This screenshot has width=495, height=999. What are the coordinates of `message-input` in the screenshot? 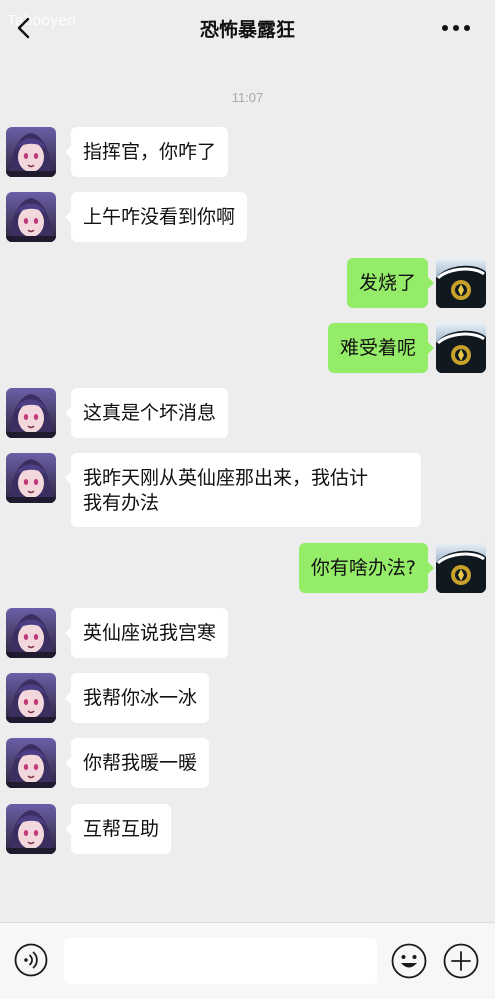 It's located at (220, 961).